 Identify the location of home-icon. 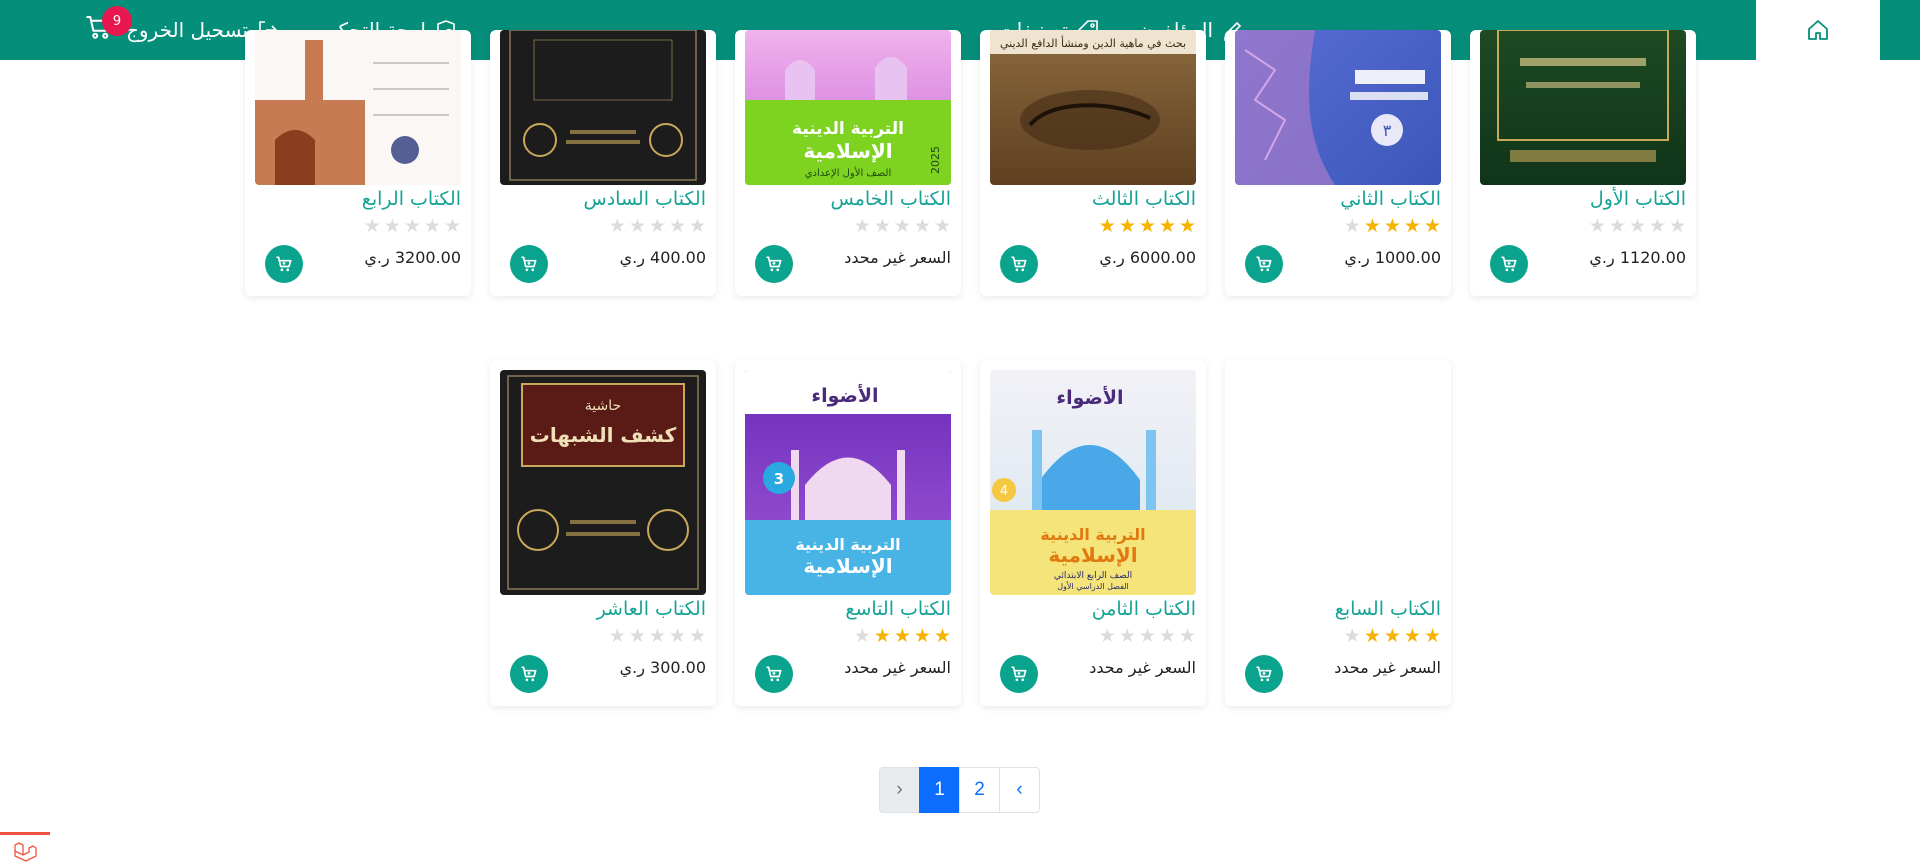
(1818, 30).